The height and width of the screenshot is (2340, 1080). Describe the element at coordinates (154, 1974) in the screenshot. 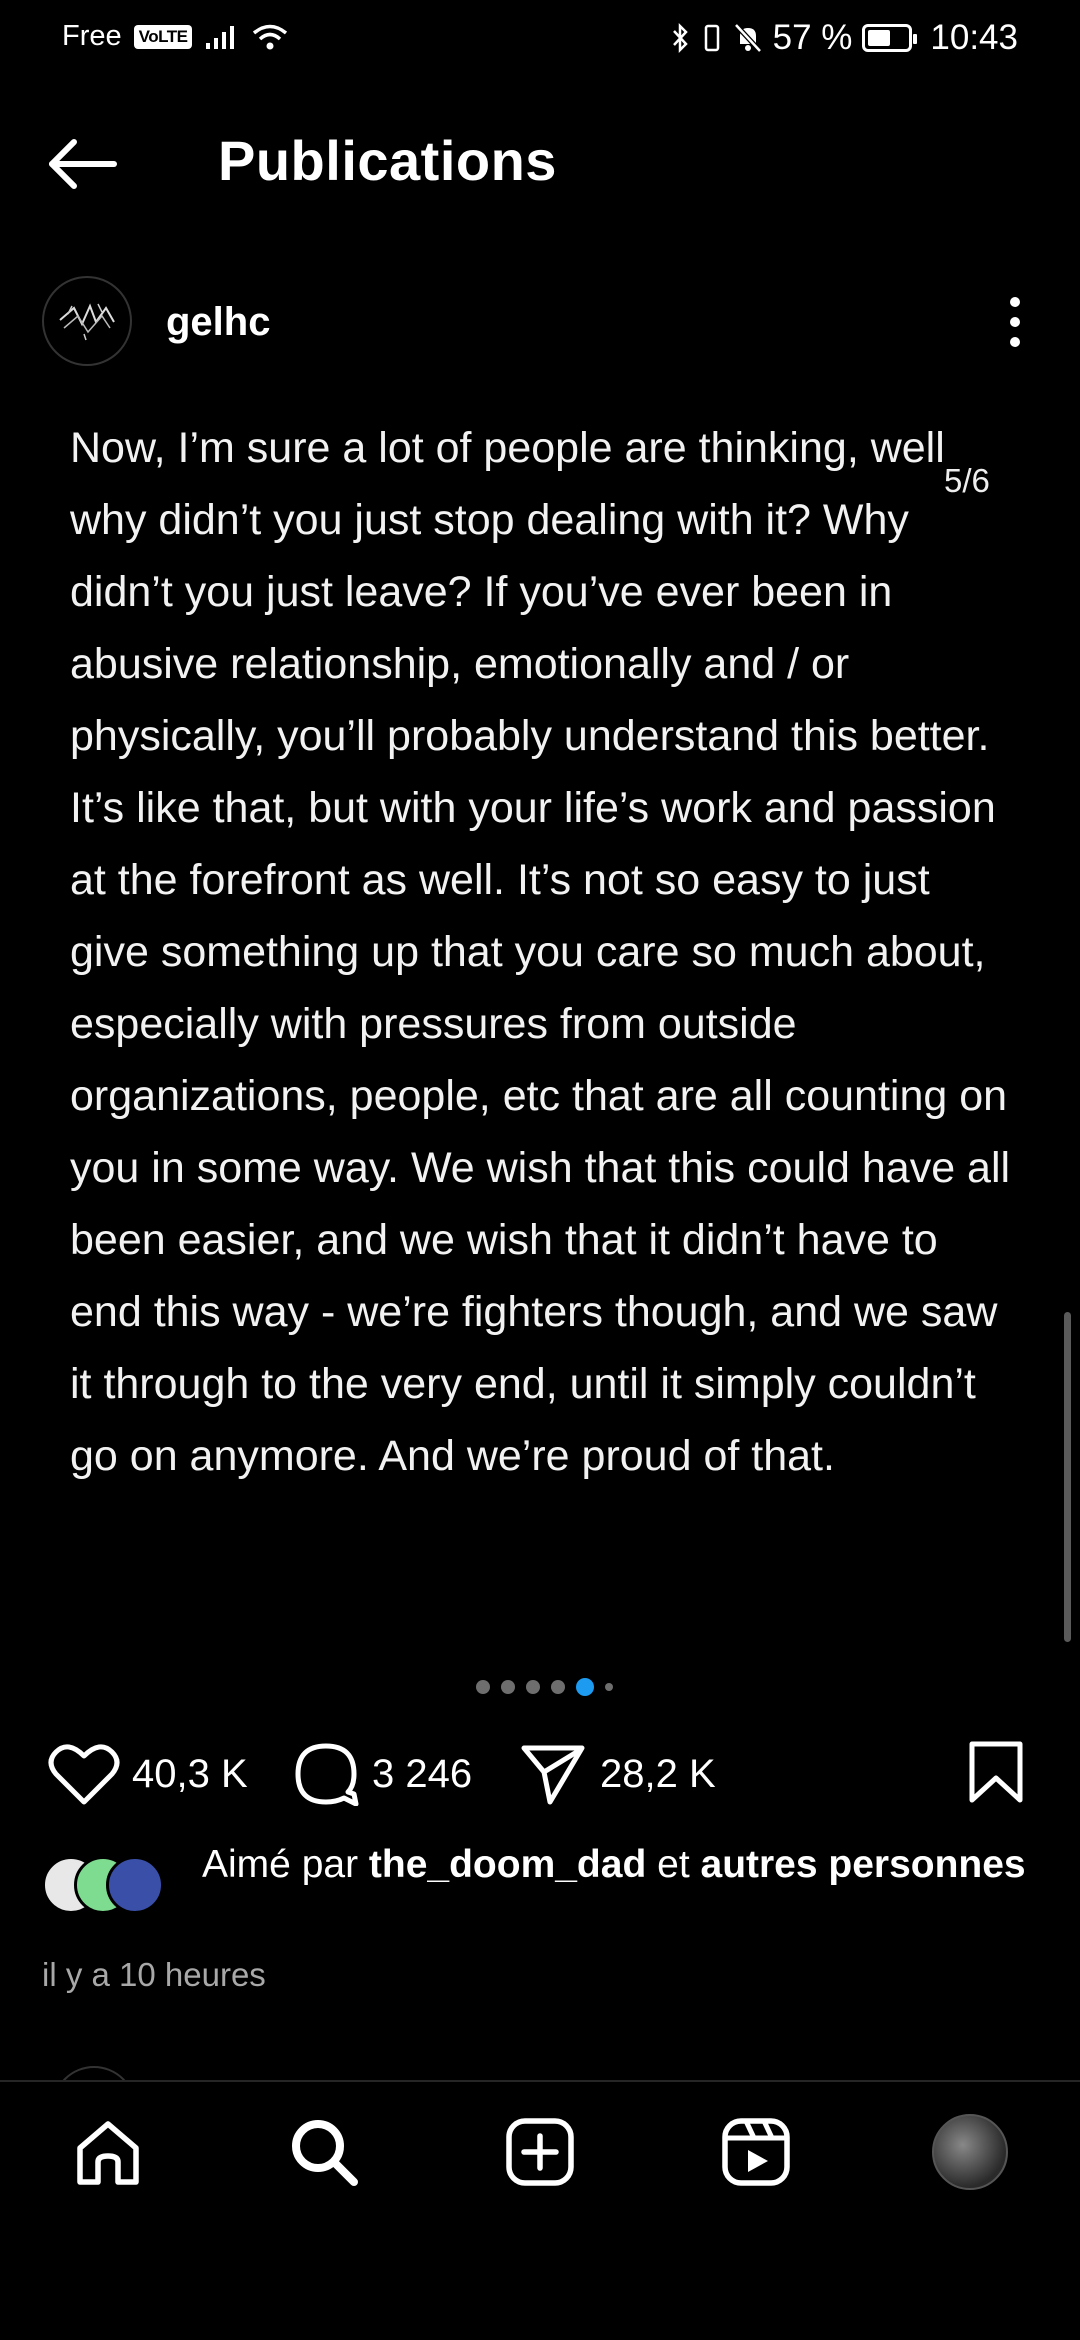

I see `post-timestamp: il y a 10 heures` at that location.